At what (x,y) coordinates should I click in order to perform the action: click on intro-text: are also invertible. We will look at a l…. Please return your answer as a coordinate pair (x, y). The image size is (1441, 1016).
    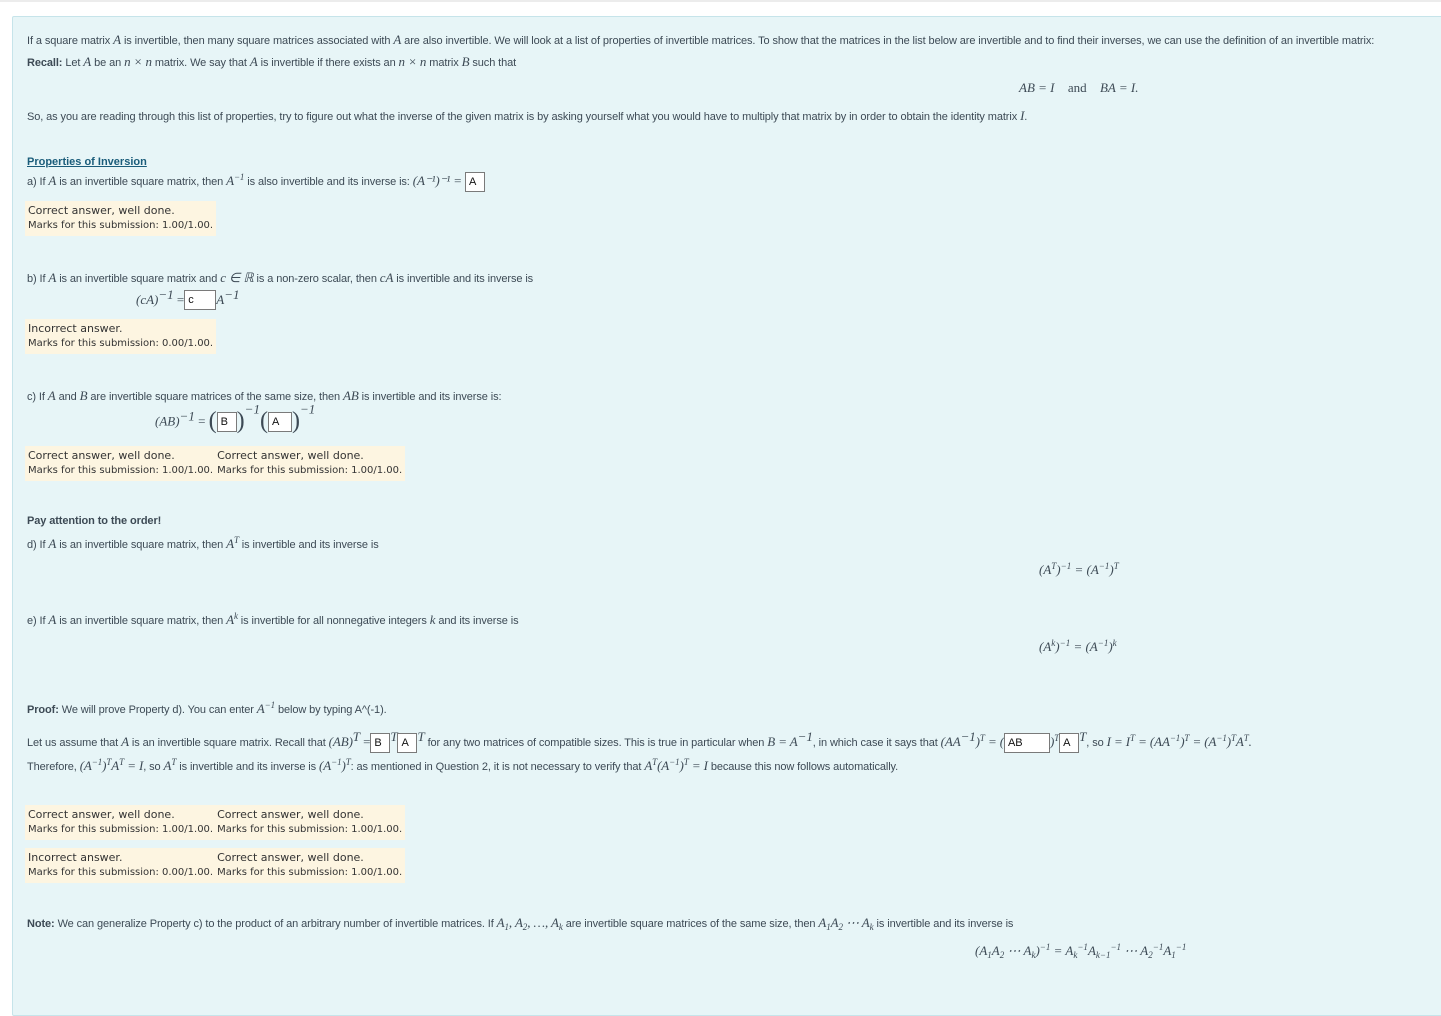
    Looking at the image, I should click on (888, 41).